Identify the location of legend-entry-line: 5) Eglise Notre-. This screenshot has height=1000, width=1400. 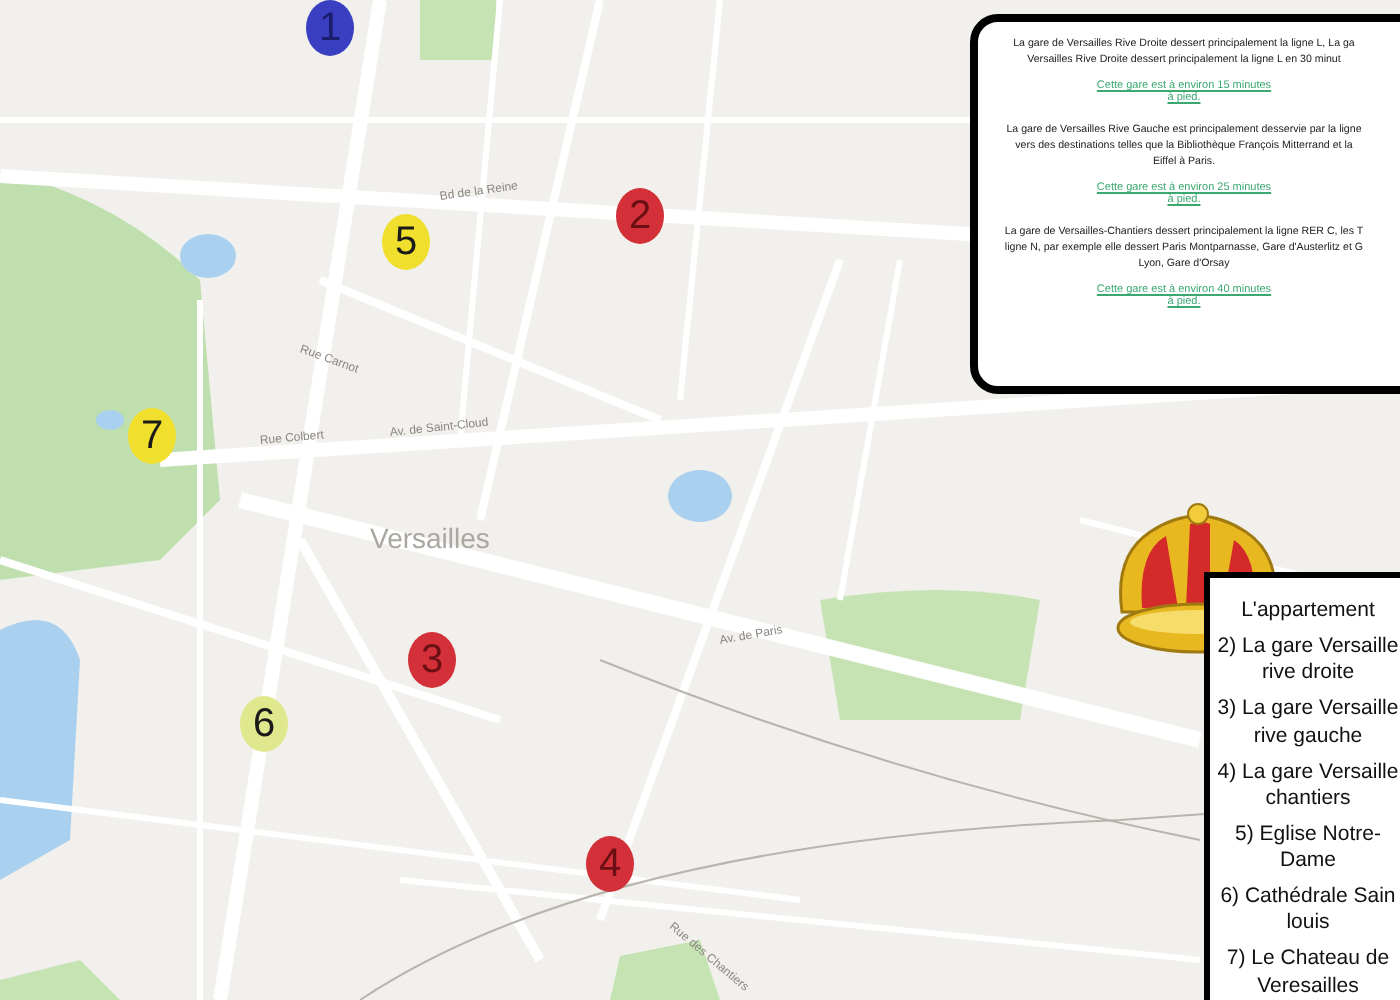
(1308, 834).